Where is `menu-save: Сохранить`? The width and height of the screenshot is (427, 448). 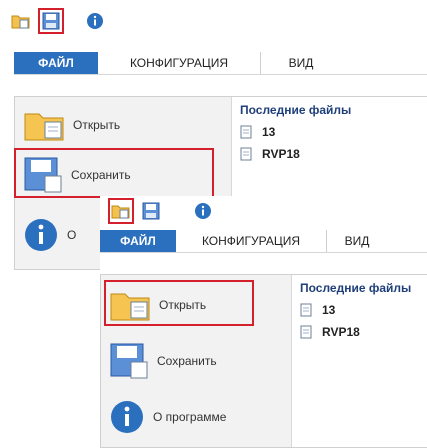
menu-save: Сохранить is located at coordinates (163, 361).